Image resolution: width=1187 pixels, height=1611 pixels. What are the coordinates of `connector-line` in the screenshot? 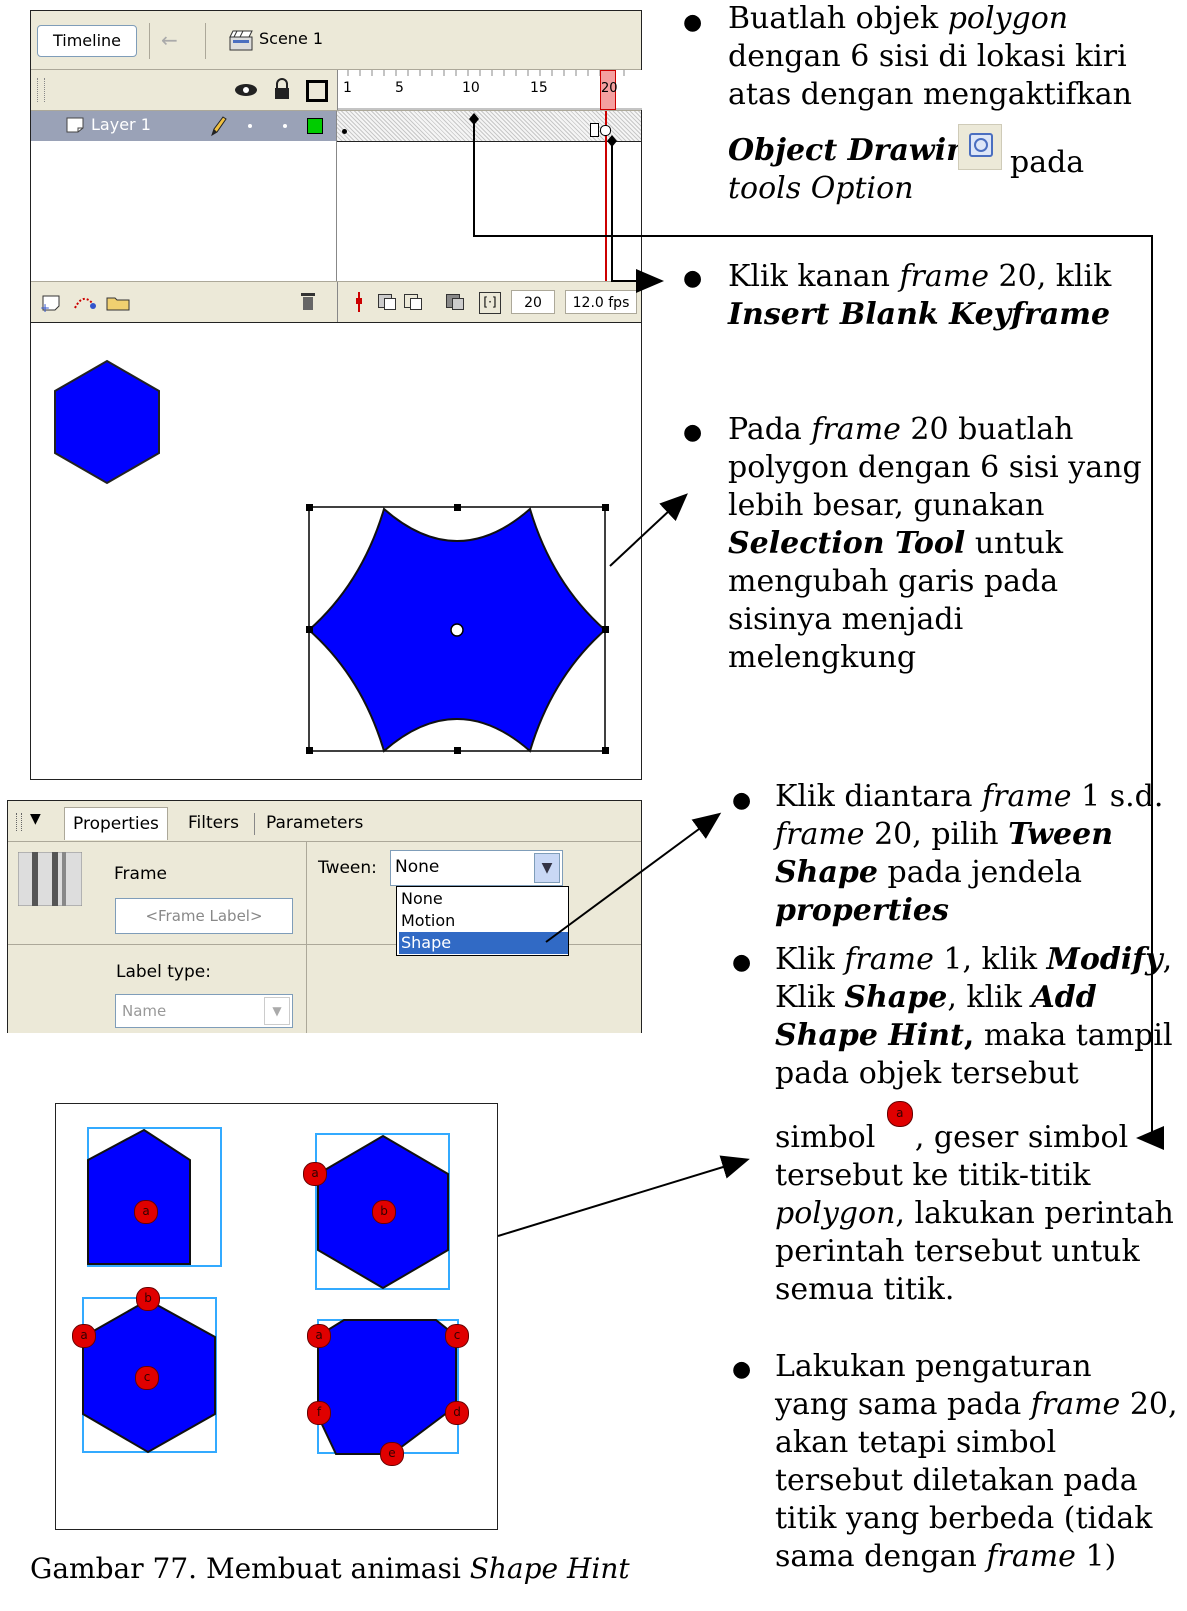 It's located at (623, 1196).